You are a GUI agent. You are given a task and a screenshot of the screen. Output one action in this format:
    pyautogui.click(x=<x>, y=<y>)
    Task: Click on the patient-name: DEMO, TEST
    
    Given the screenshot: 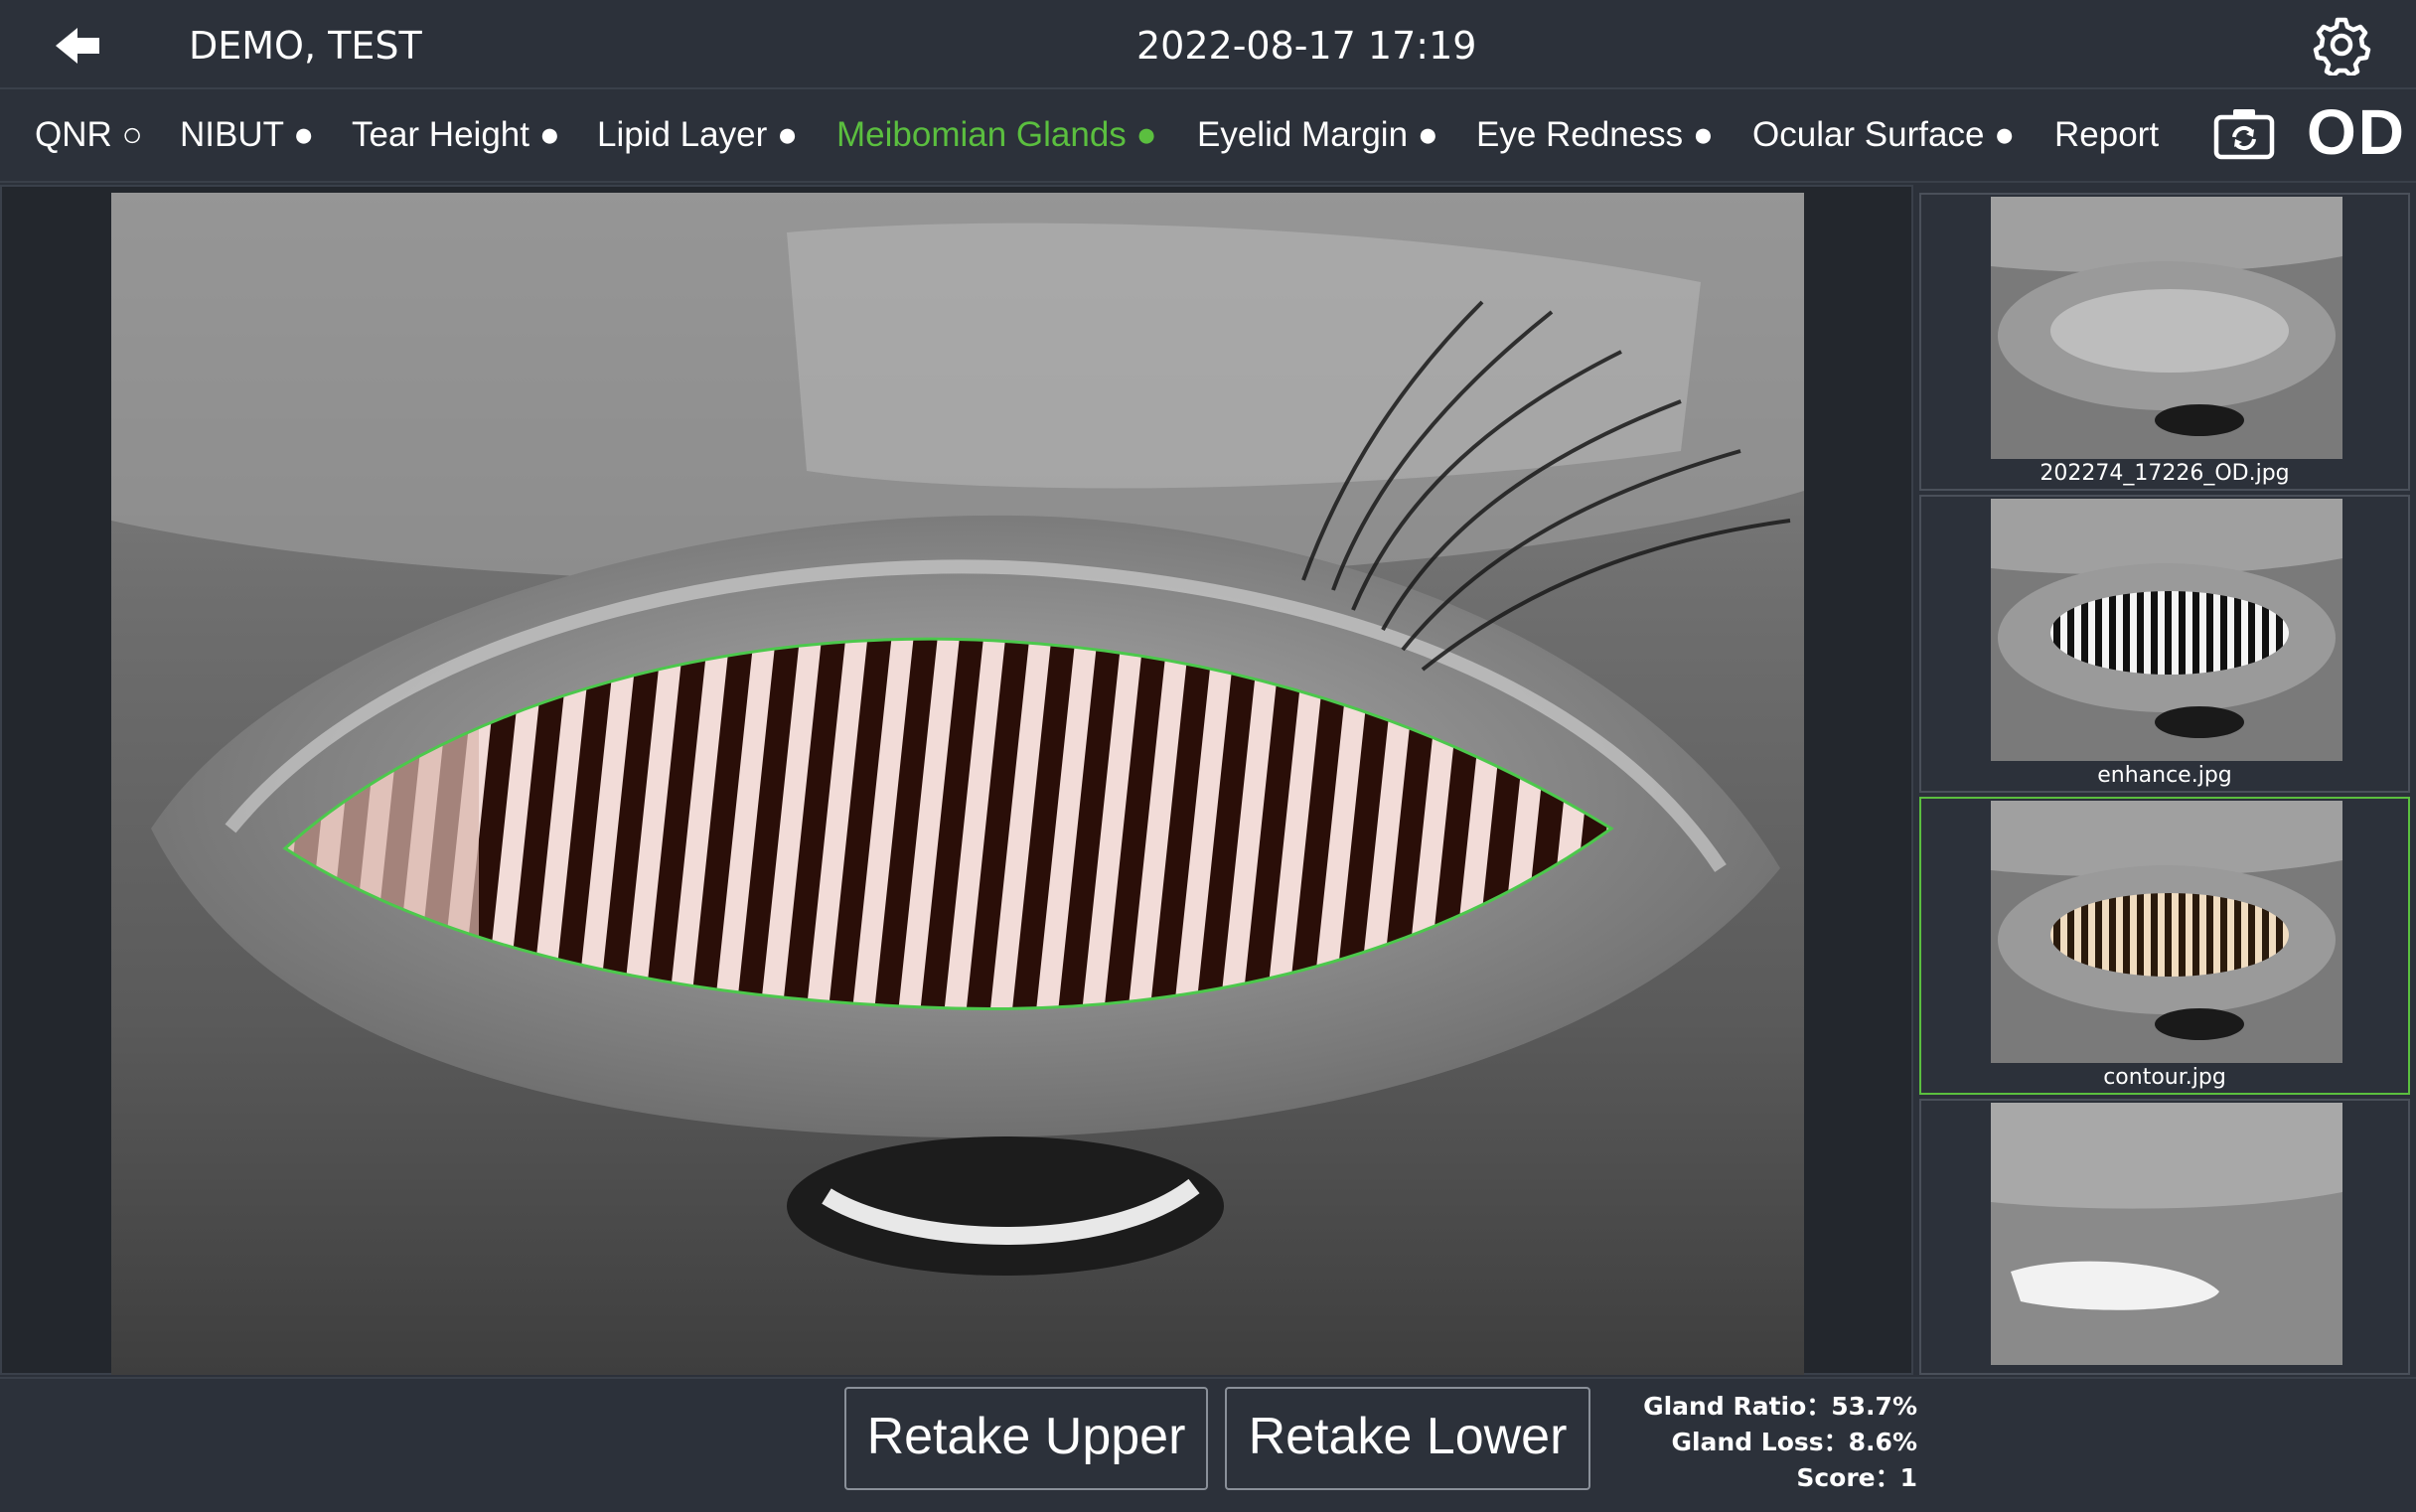 What is the action you would take?
    pyautogui.click(x=305, y=46)
    